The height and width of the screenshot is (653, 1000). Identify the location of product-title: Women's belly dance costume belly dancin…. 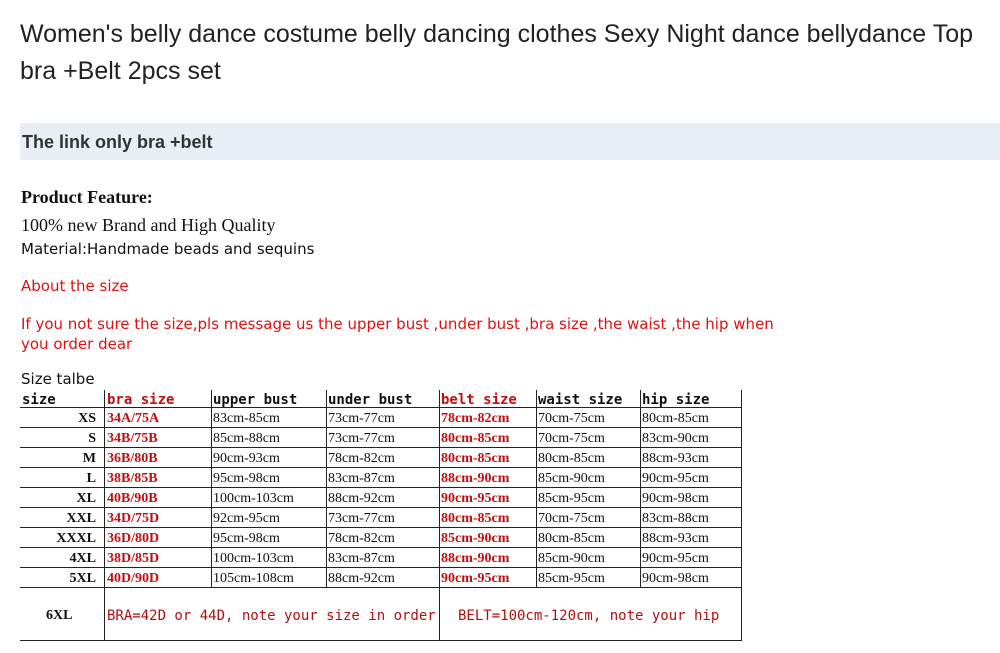
(497, 52).